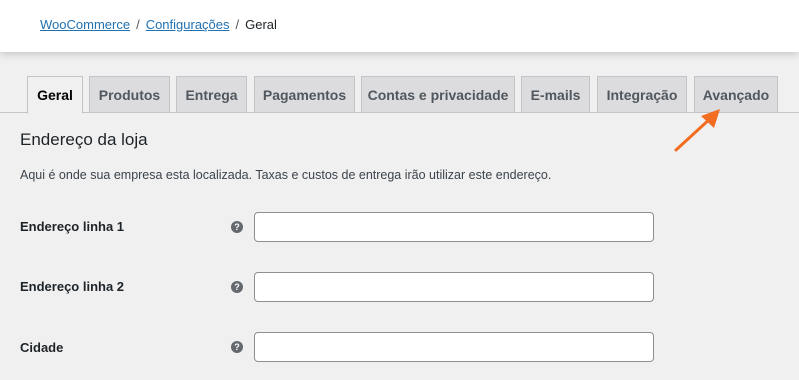 This screenshot has height=380, width=799. What do you see at coordinates (454, 347) in the screenshot?
I see `city-input` at bounding box center [454, 347].